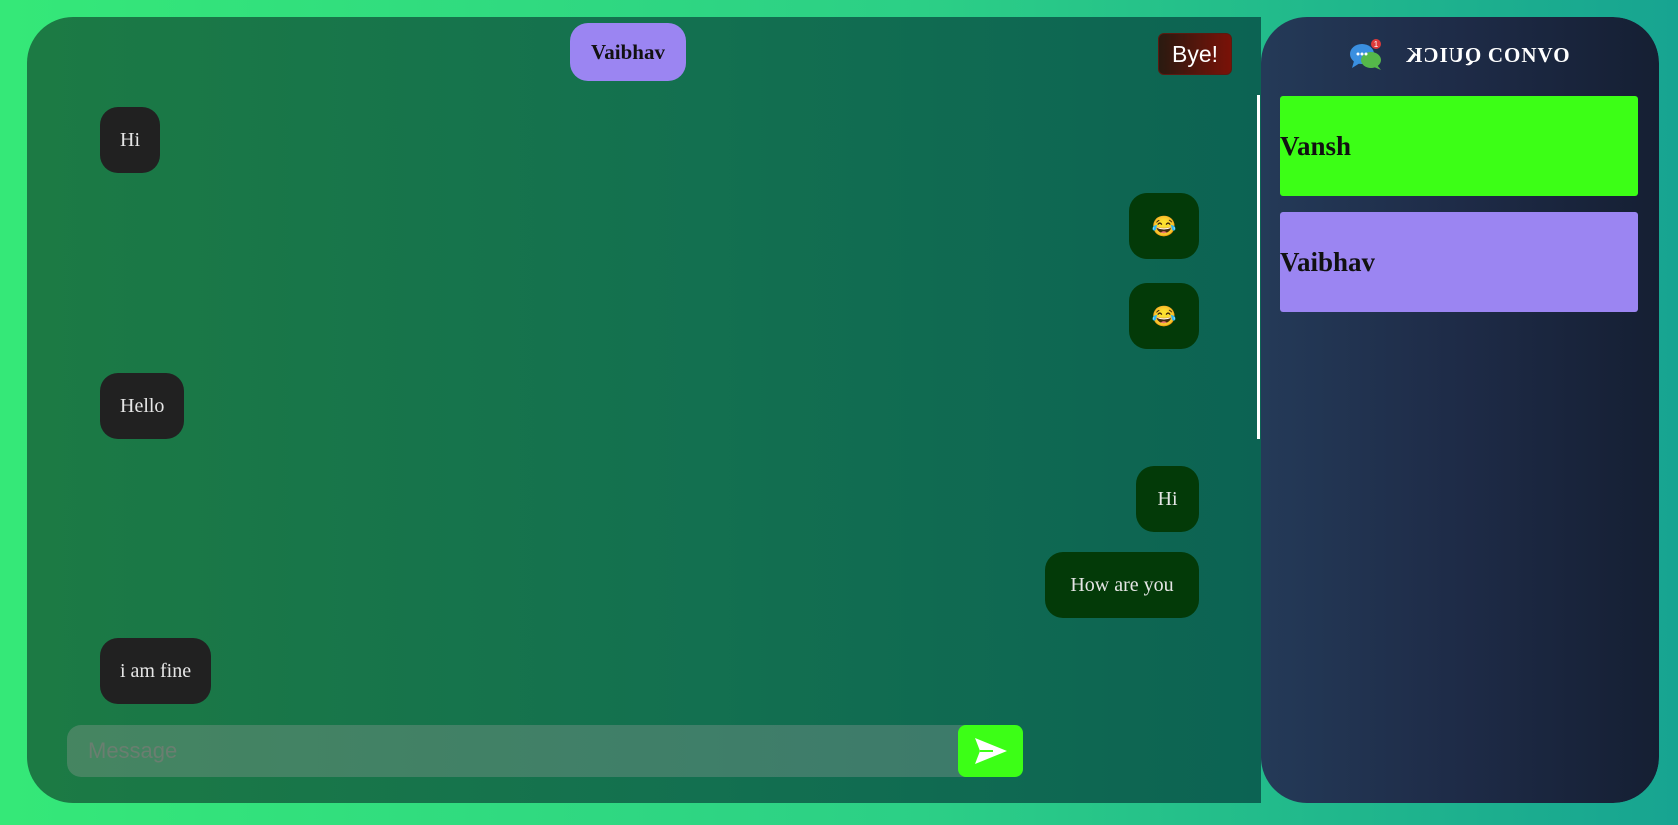 The height and width of the screenshot is (825, 1678). I want to click on message-incoming: Hello, so click(142, 406).